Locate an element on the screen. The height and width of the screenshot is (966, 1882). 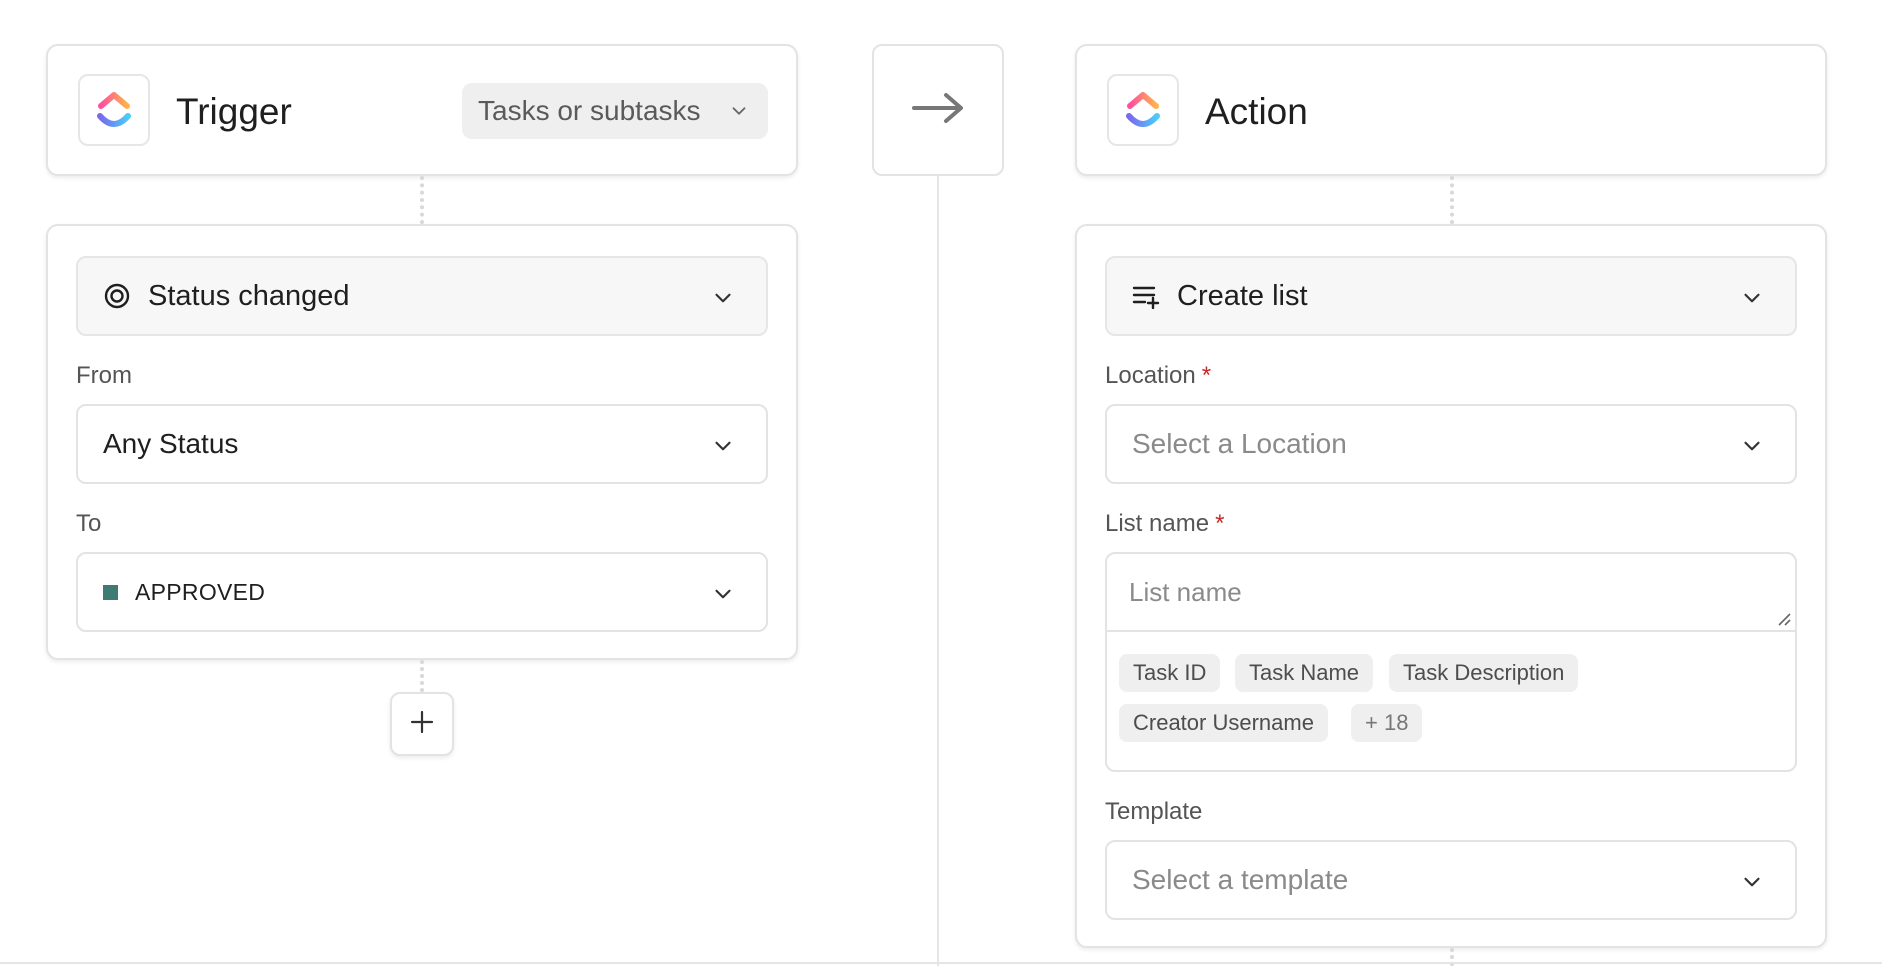
flow-divider-line is located at coordinates (938, 571).